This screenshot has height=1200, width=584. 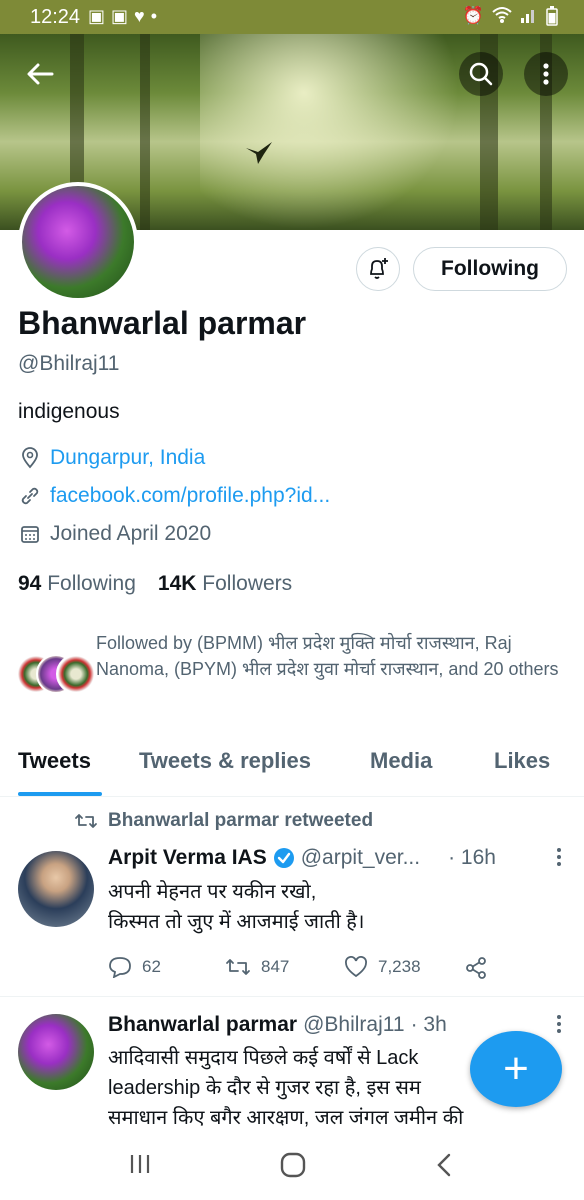 I want to click on active-tab-indicator, so click(x=60, y=794).